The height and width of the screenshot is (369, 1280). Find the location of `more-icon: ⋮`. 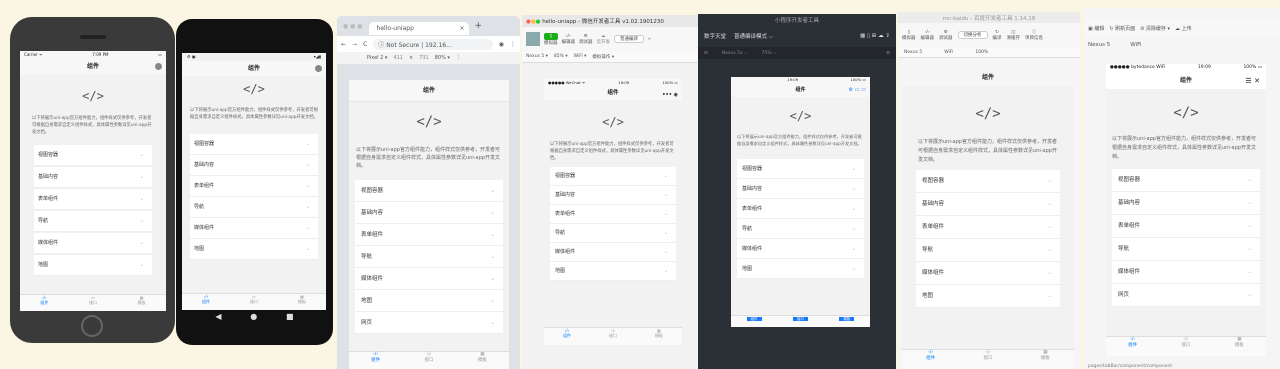

more-icon: ⋮ is located at coordinates (458, 58).